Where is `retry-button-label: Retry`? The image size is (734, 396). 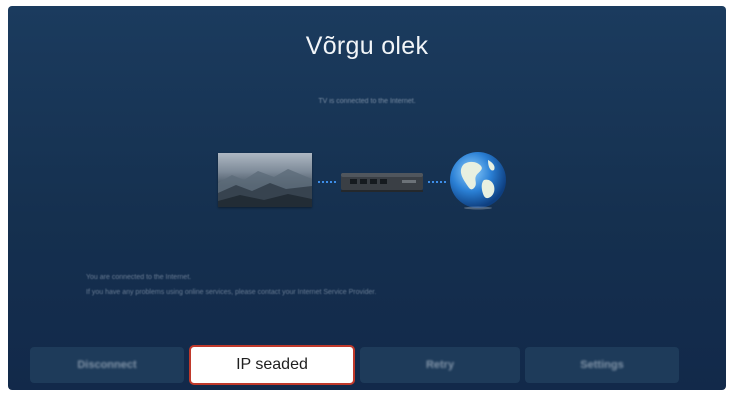
retry-button-label: Retry is located at coordinates (440, 365).